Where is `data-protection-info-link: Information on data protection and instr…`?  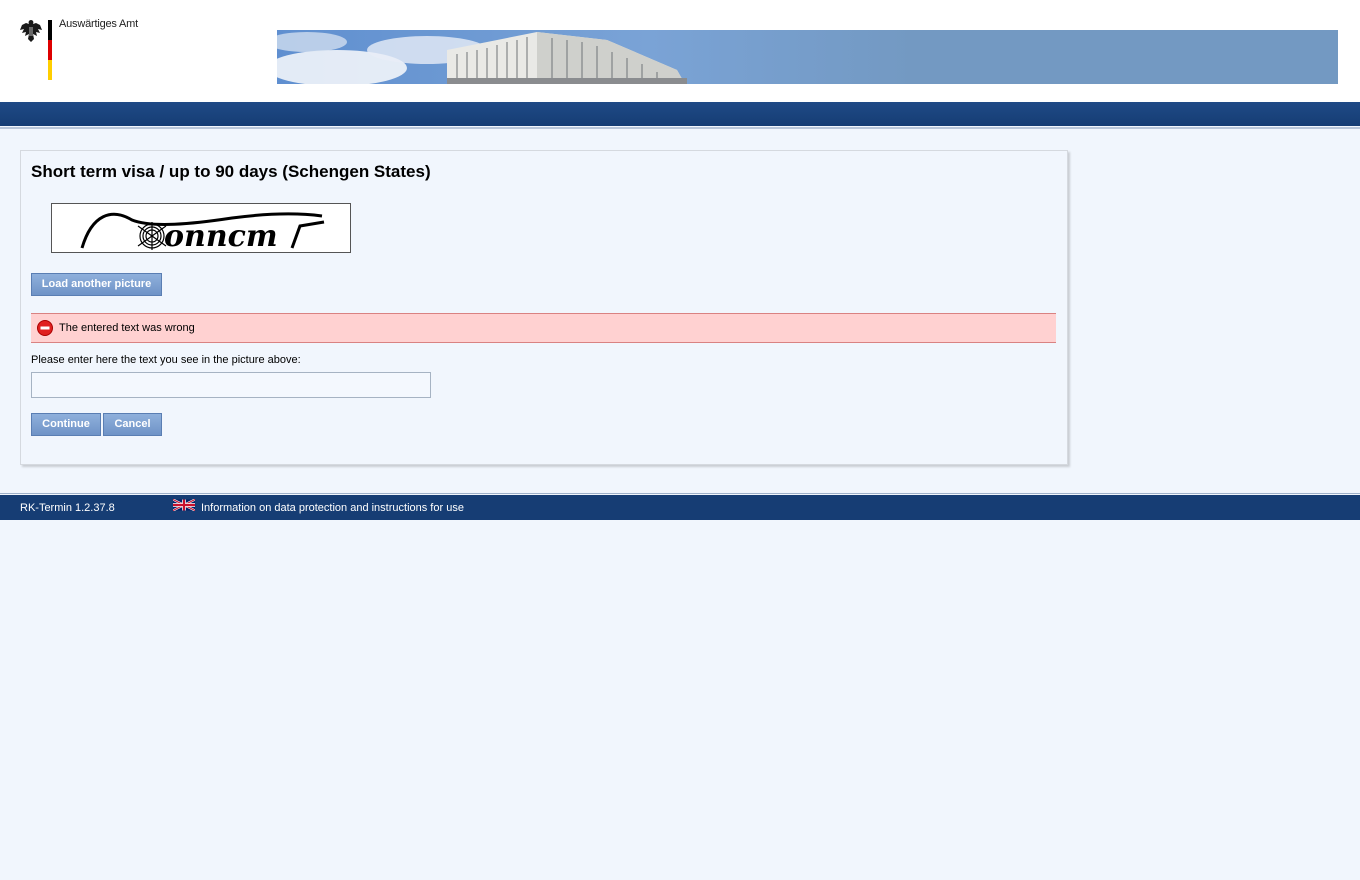
data-protection-info-link: Information on data protection and instr… is located at coordinates (332, 508).